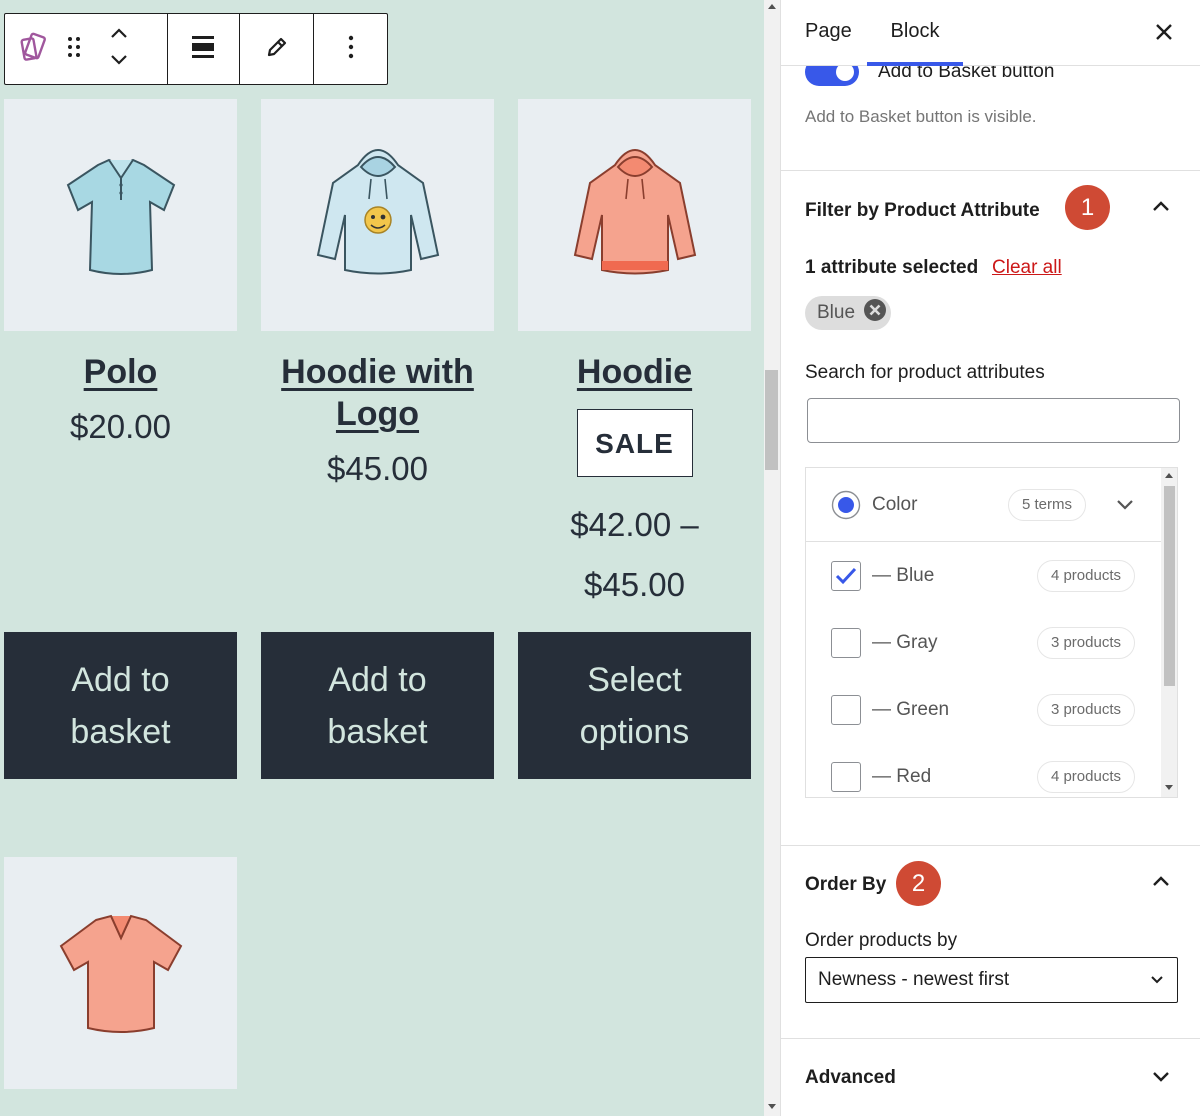 The height and width of the screenshot is (1116, 1200). I want to click on order-by-select: Newness - newest first, so click(991, 980).